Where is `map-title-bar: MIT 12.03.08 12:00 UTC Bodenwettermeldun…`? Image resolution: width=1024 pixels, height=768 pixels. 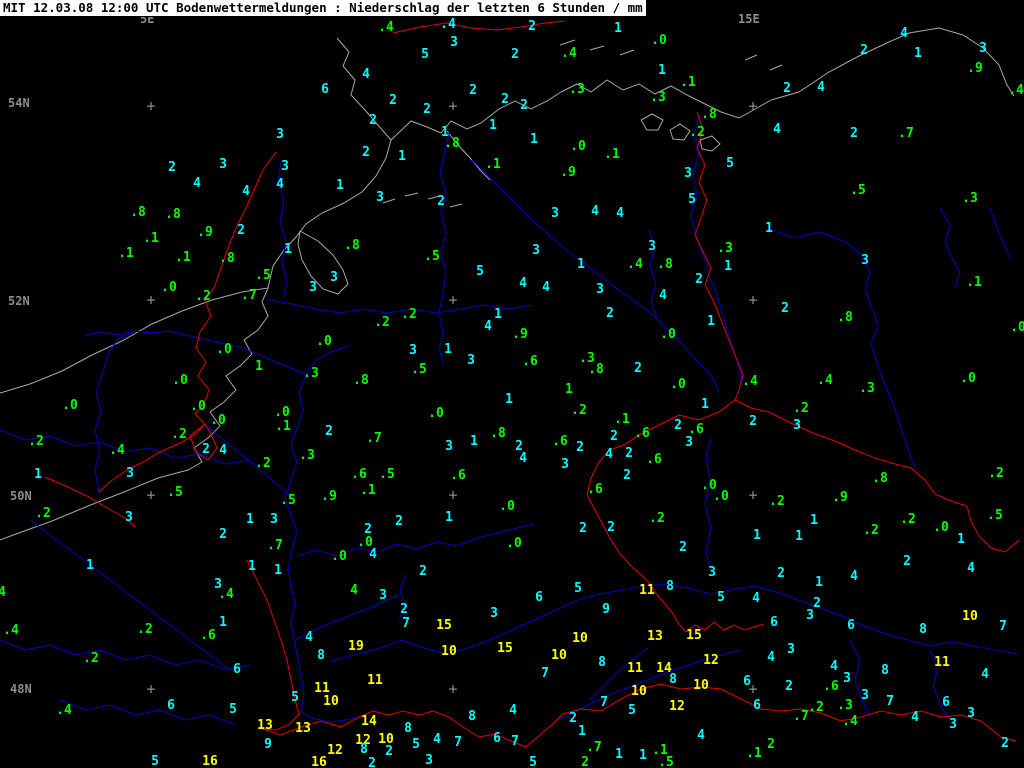 map-title-bar: MIT 12.03.08 12:00 UTC Bodenwettermeldun… is located at coordinates (324, 8).